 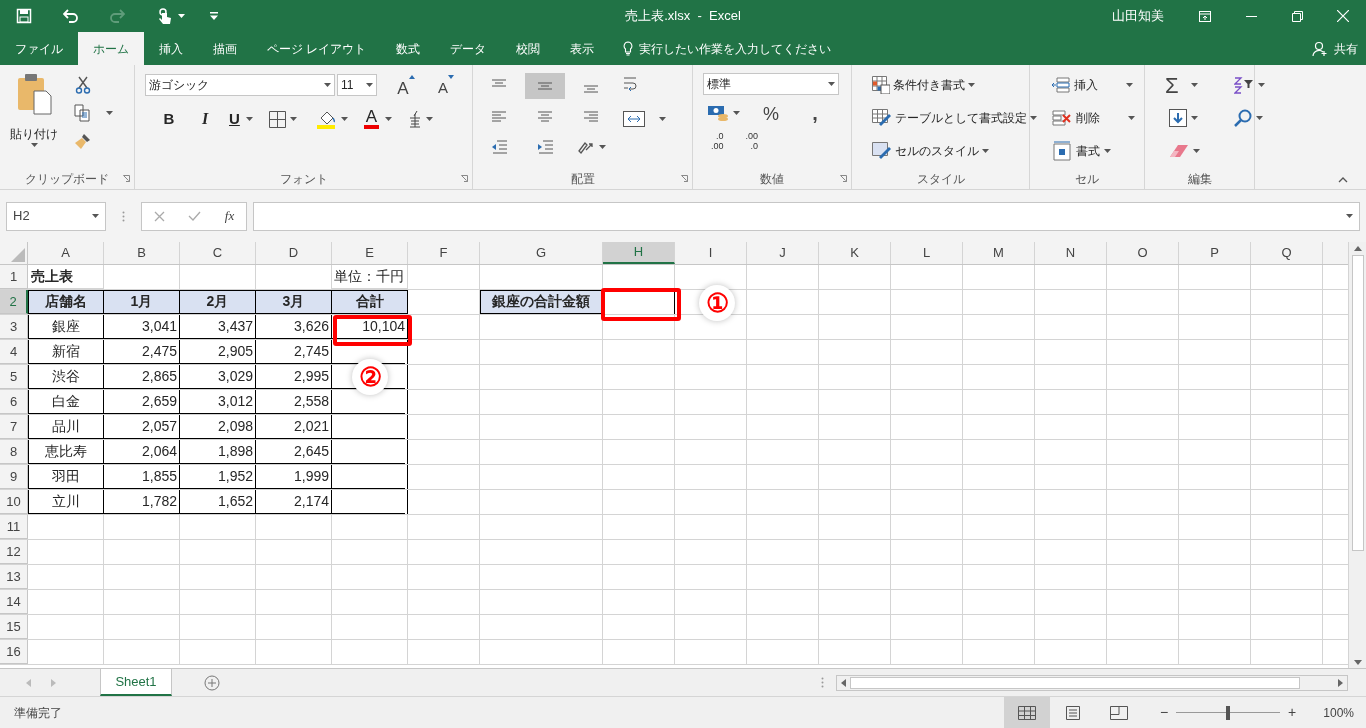 What do you see at coordinates (855, 253) in the screenshot?
I see `column-header: K` at bounding box center [855, 253].